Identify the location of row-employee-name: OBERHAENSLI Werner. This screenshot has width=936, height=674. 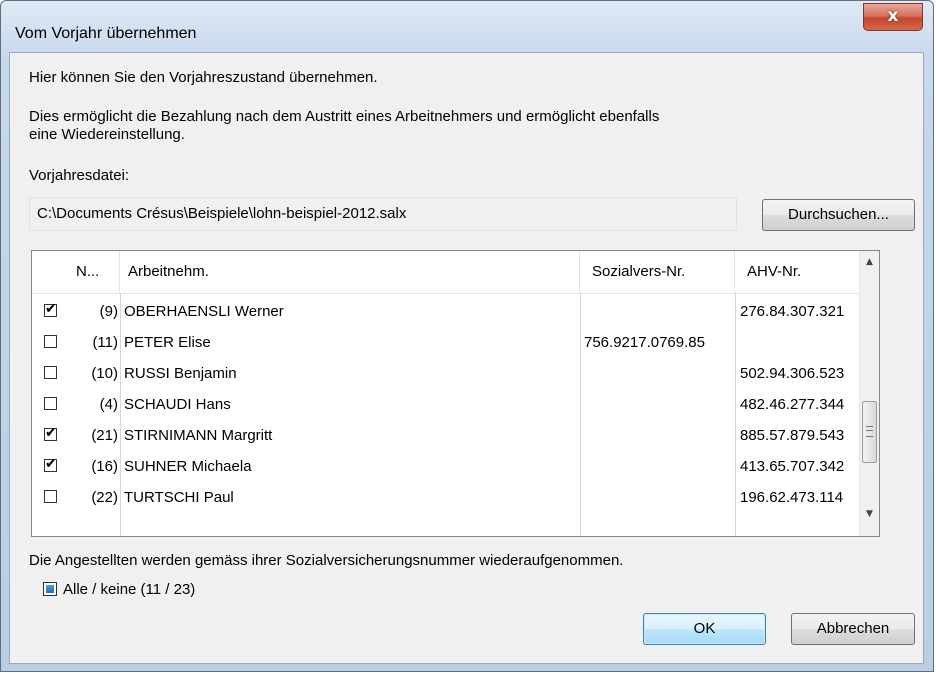
(204, 311).